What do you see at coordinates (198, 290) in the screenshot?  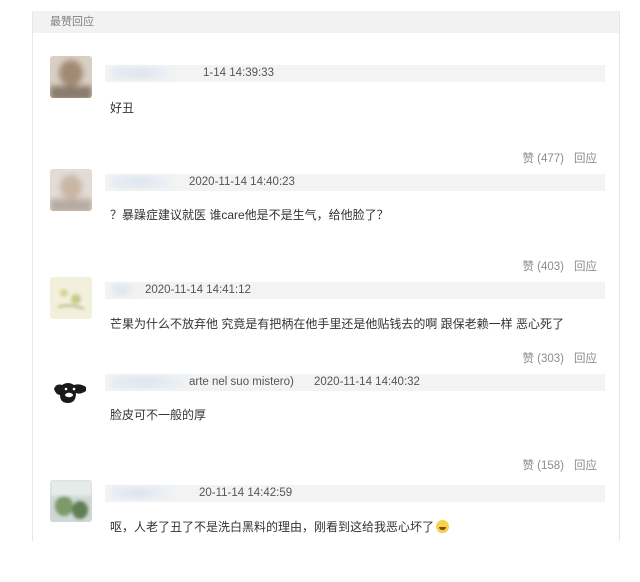 I see `comment-timestamp: 2020-11-14 14:41:12` at bounding box center [198, 290].